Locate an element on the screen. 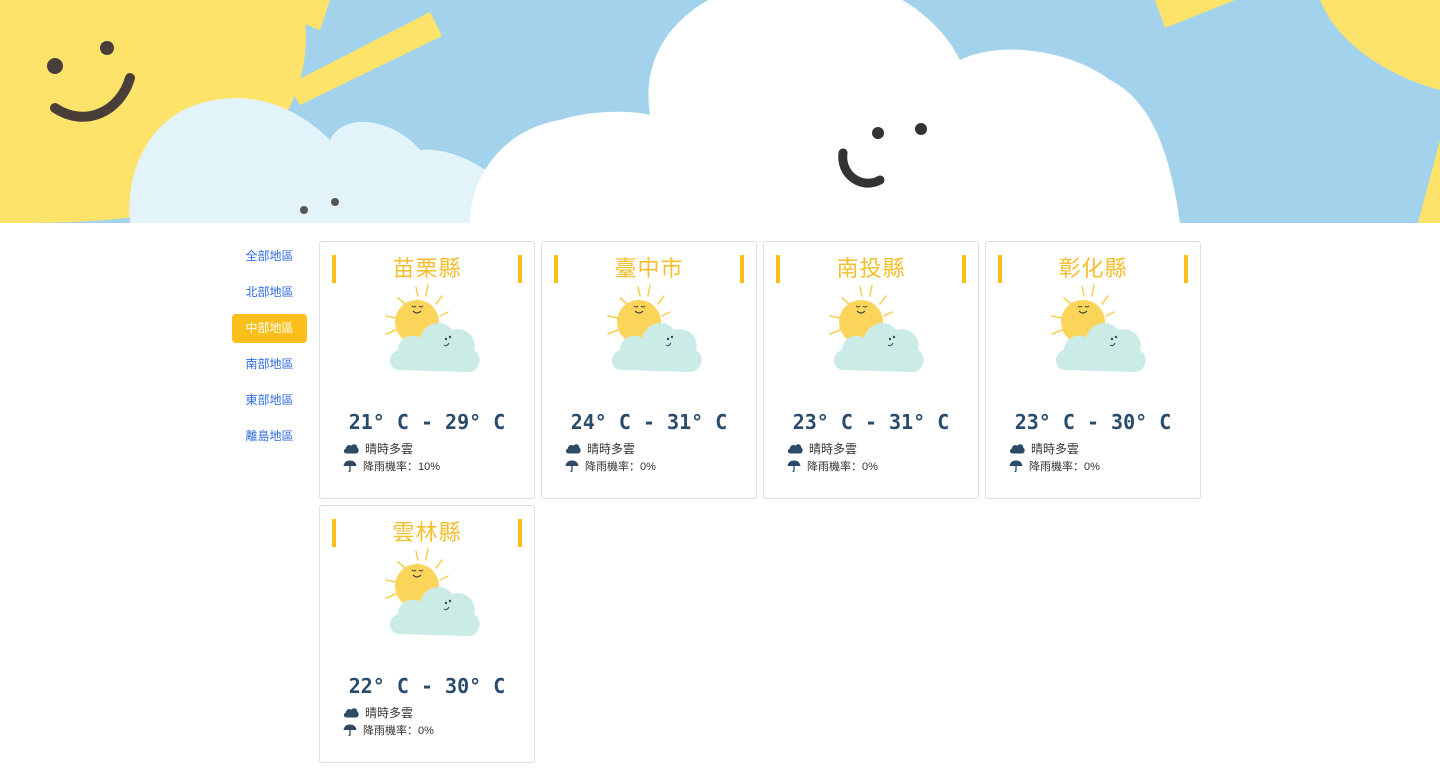 This screenshot has width=1440, height=774. rain-probability: 降雨機率：10% is located at coordinates (402, 467).